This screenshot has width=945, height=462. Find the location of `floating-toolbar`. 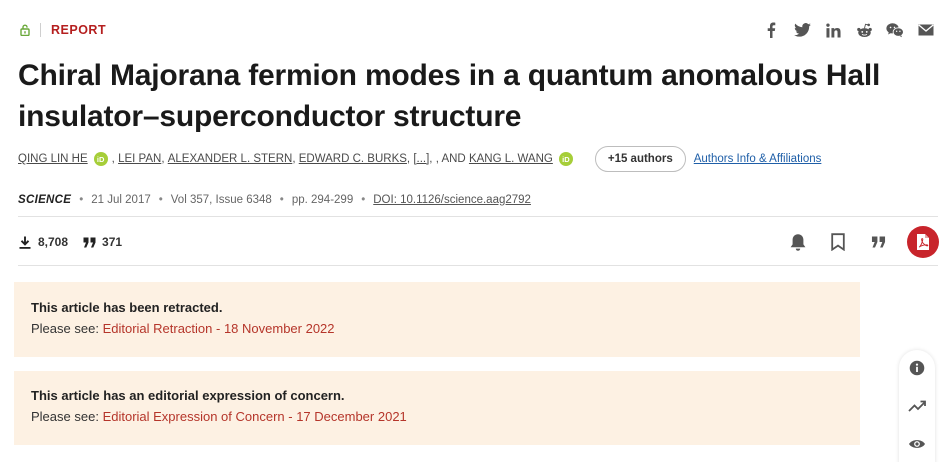

floating-toolbar is located at coordinates (917, 406).